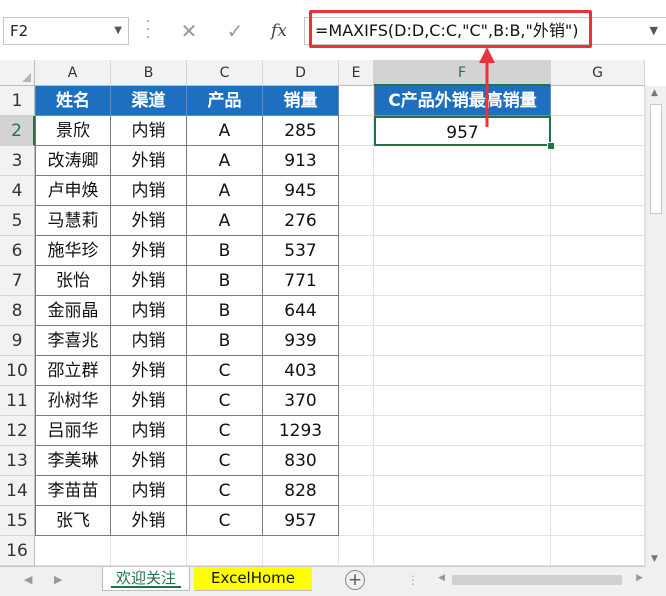  What do you see at coordinates (301, 341) in the screenshot?
I see `cell-d9: 939` at bounding box center [301, 341].